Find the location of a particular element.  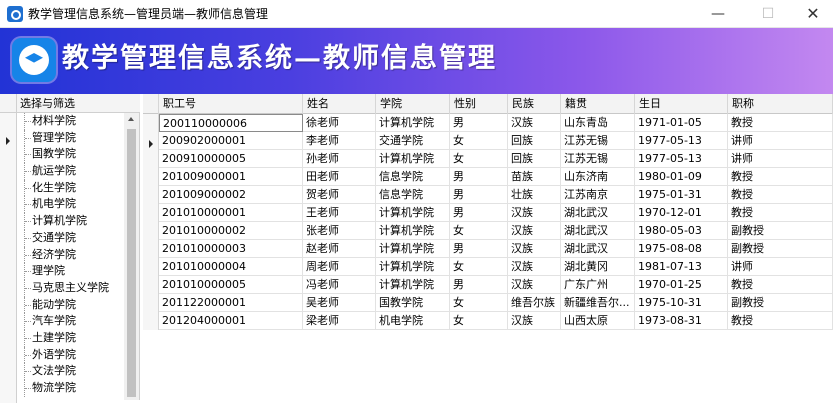

table-cell: 周老师 is located at coordinates (339, 267).